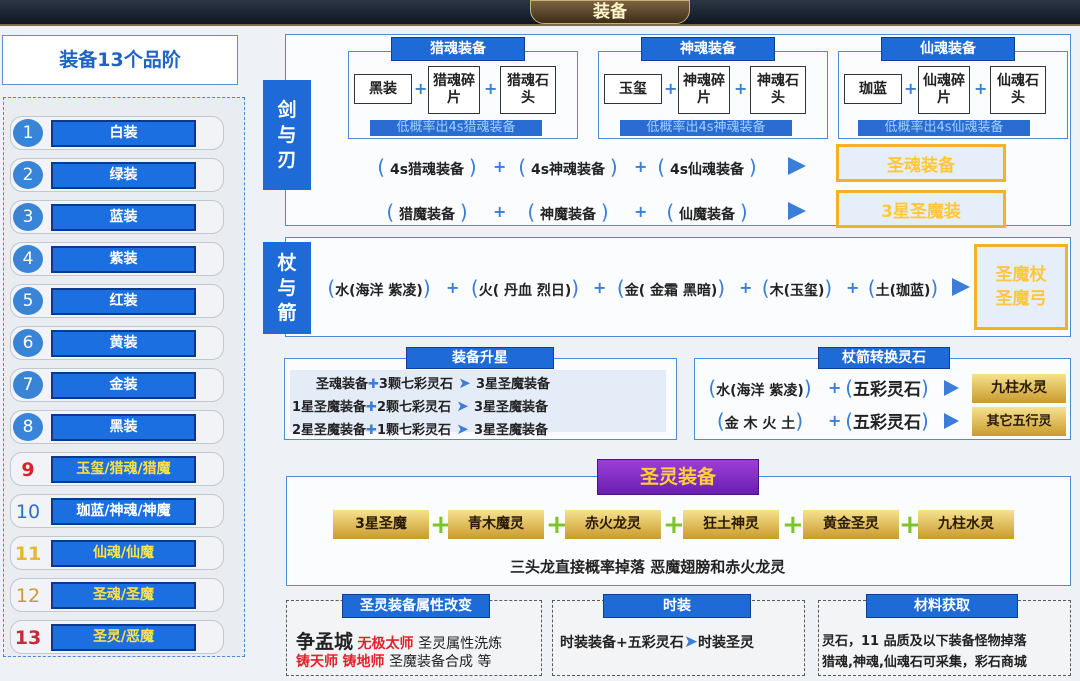  Describe the element at coordinates (317, 662) in the screenshot. I see `npc-name: 铸天师` at that location.